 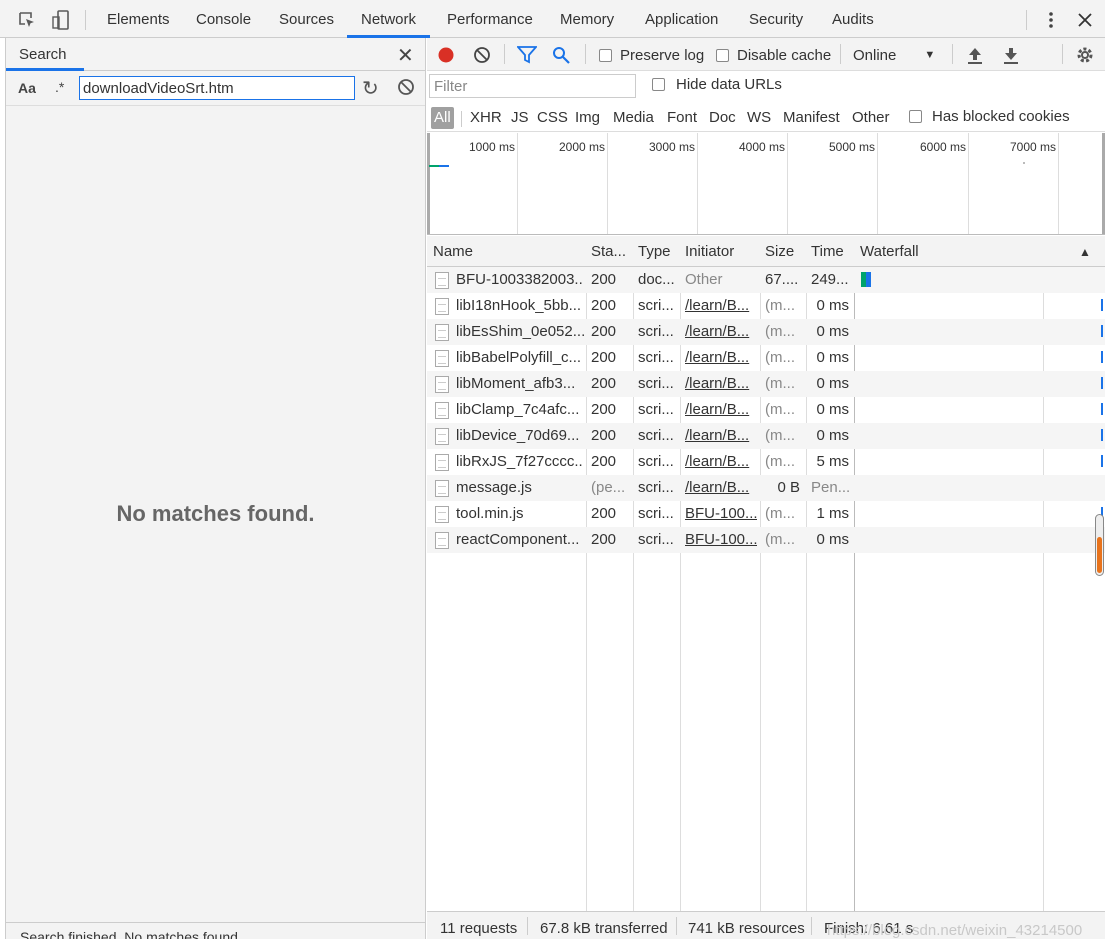 What do you see at coordinates (223, 19) in the screenshot?
I see `tab-console: Console` at bounding box center [223, 19].